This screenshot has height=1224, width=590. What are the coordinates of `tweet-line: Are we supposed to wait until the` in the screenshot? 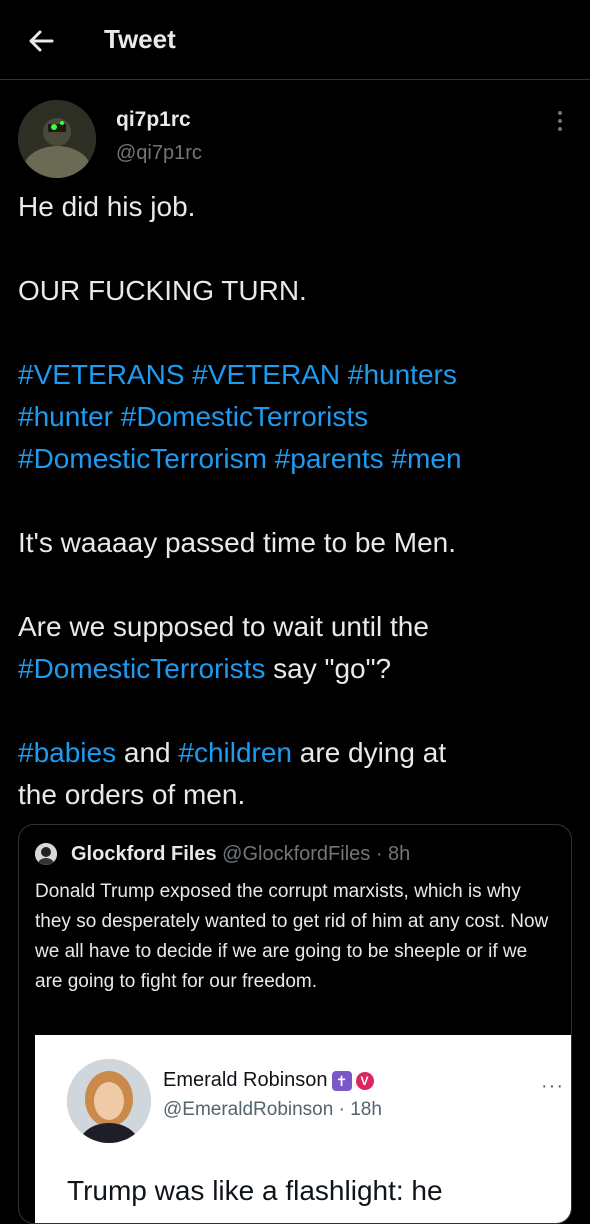 It's located at (223, 626).